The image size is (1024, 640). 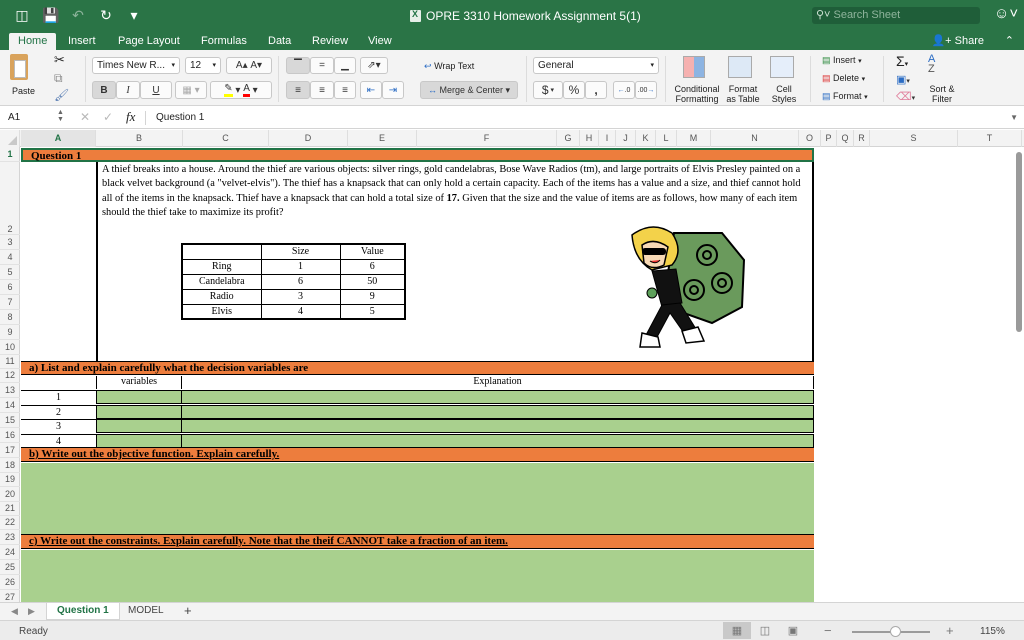 I want to click on share-button: 👤+ Share, so click(x=957, y=40).